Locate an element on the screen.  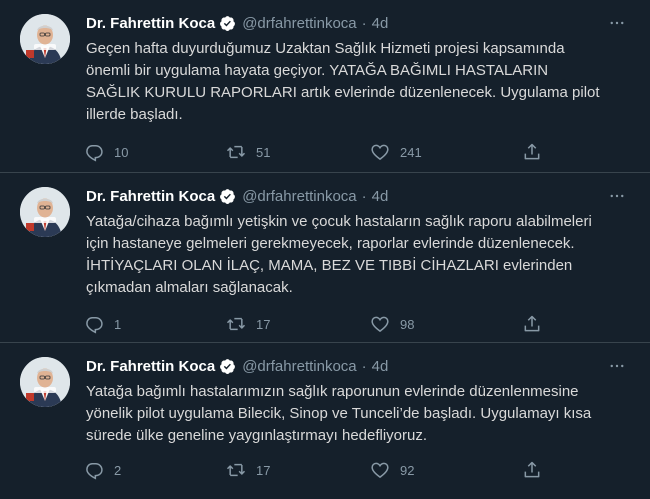
reply-button: 10 is located at coordinates (106, 152).